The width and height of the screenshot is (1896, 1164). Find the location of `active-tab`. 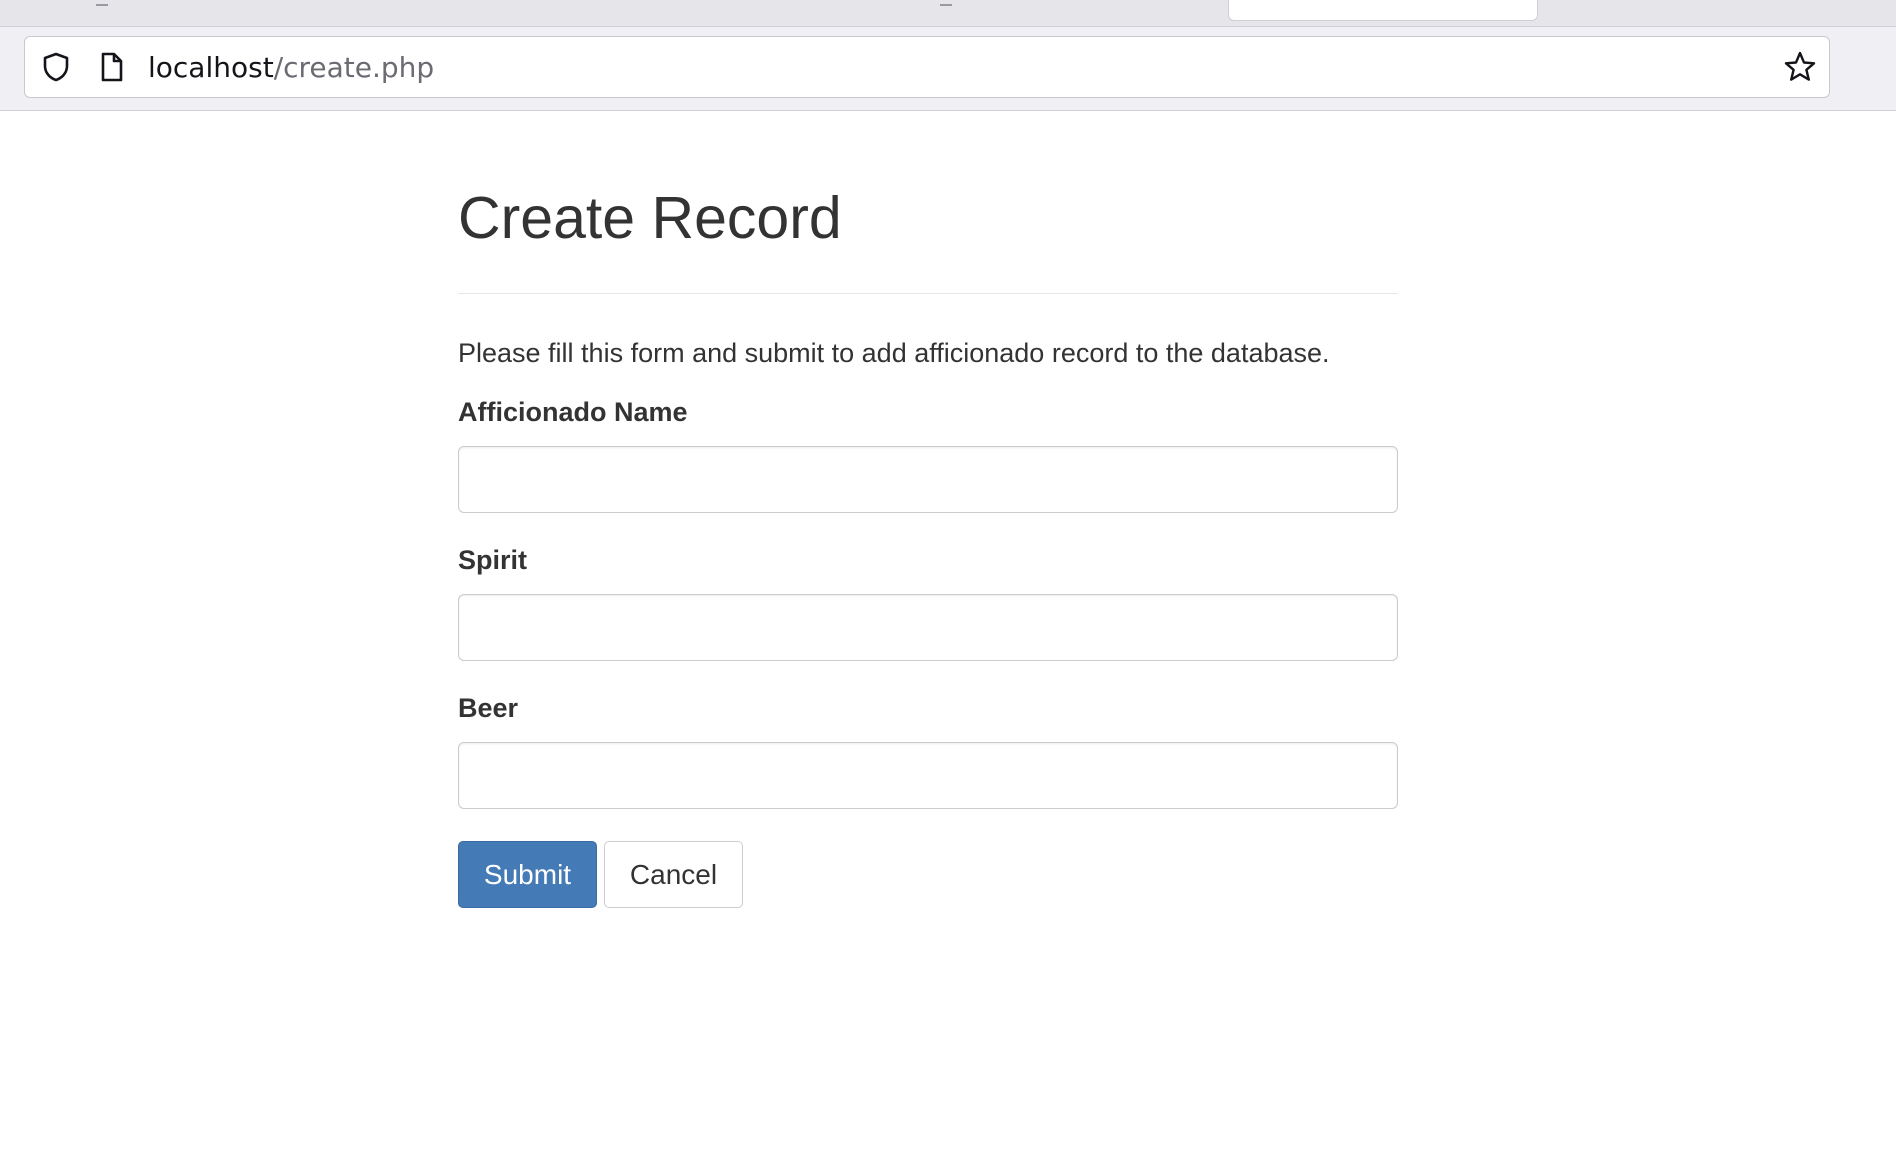

active-tab is located at coordinates (1383, 10).